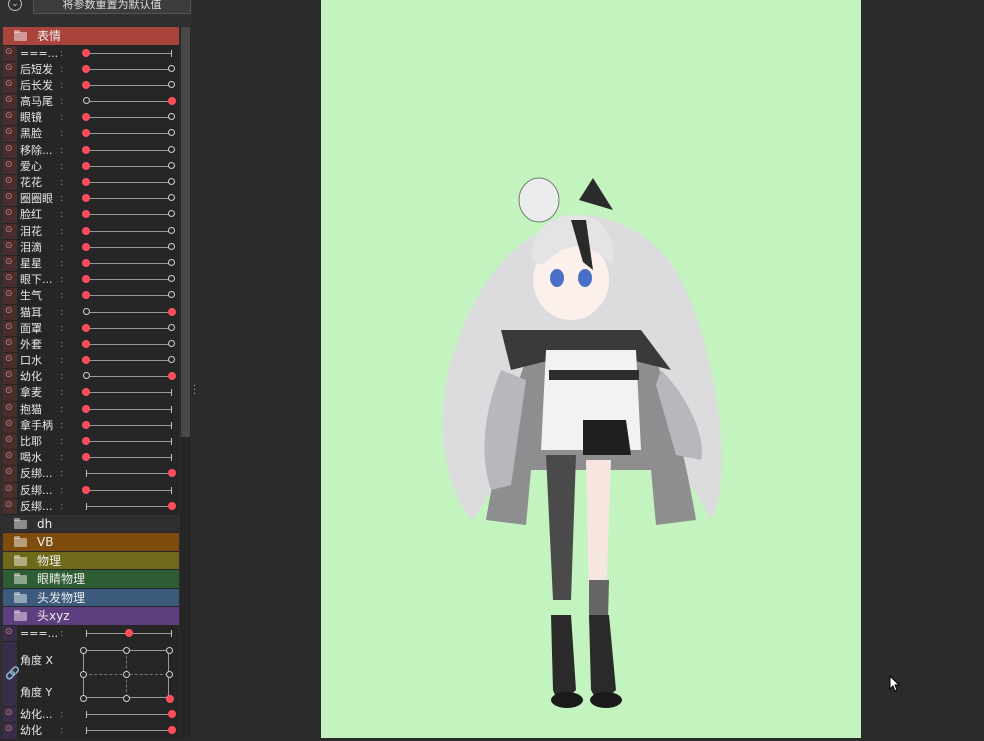 The width and height of the screenshot is (984, 741). What do you see at coordinates (185, 232) in the screenshot?
I see `scroll-thumb` at bounding box center [185, 232].